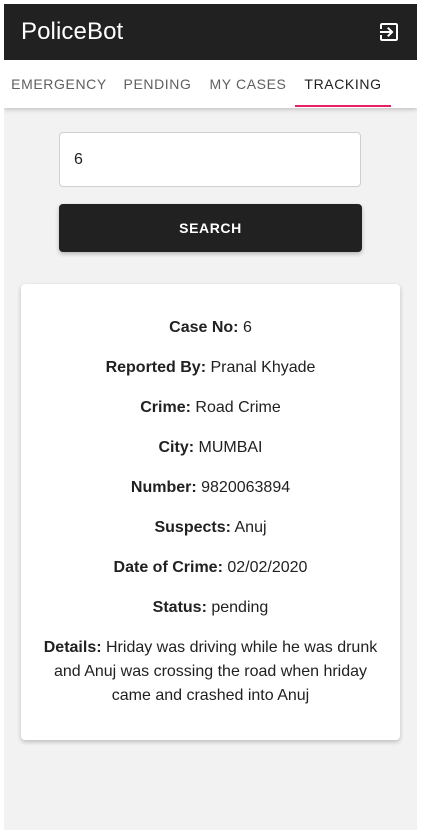 This screenshot has width=421, height=834. Describe the element at coordinates (250, 527) in the screenshot. I see `suspects-value: Anuj` at that location.